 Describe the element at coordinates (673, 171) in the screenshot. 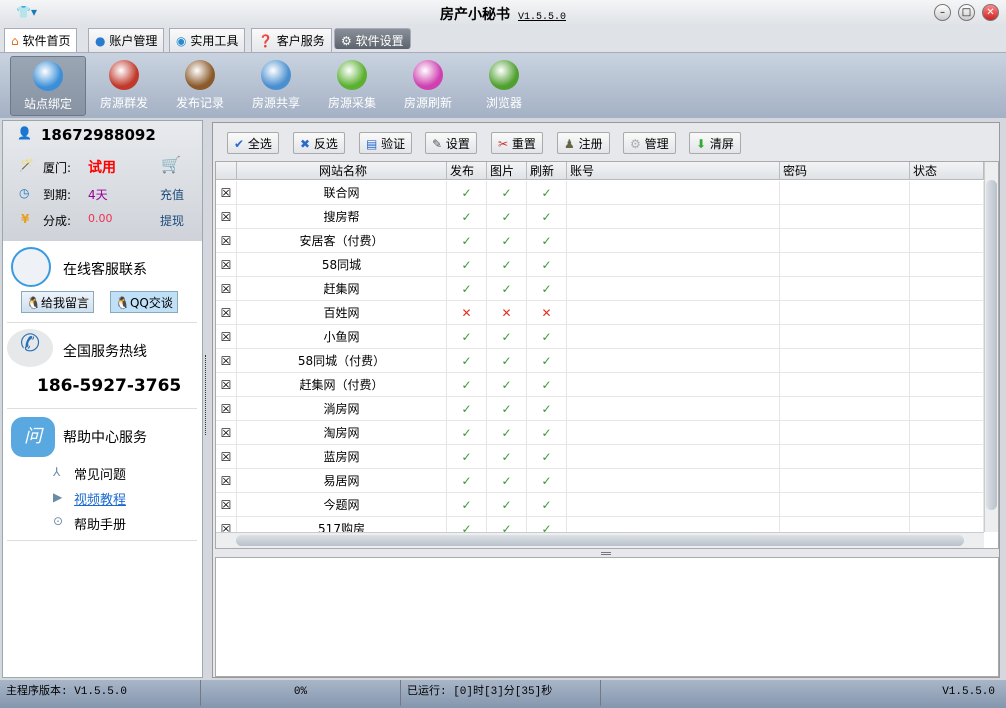

I see `column-header: 账号` at that location.